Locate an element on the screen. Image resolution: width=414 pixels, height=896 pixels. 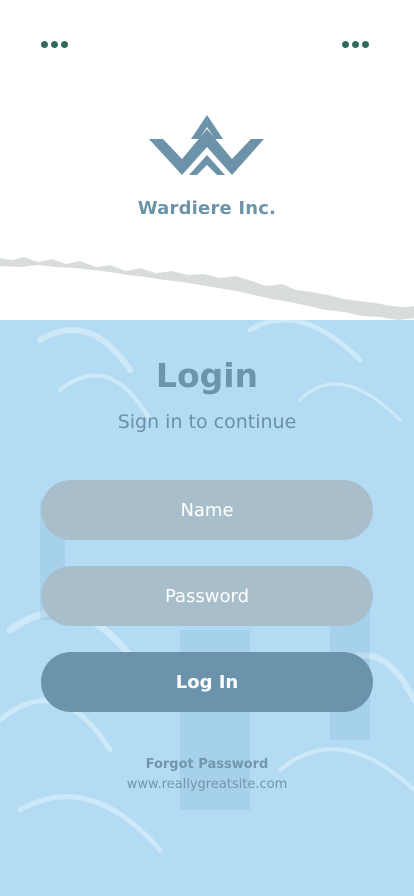
login-button: Log In is located at coordinates (207, 682).